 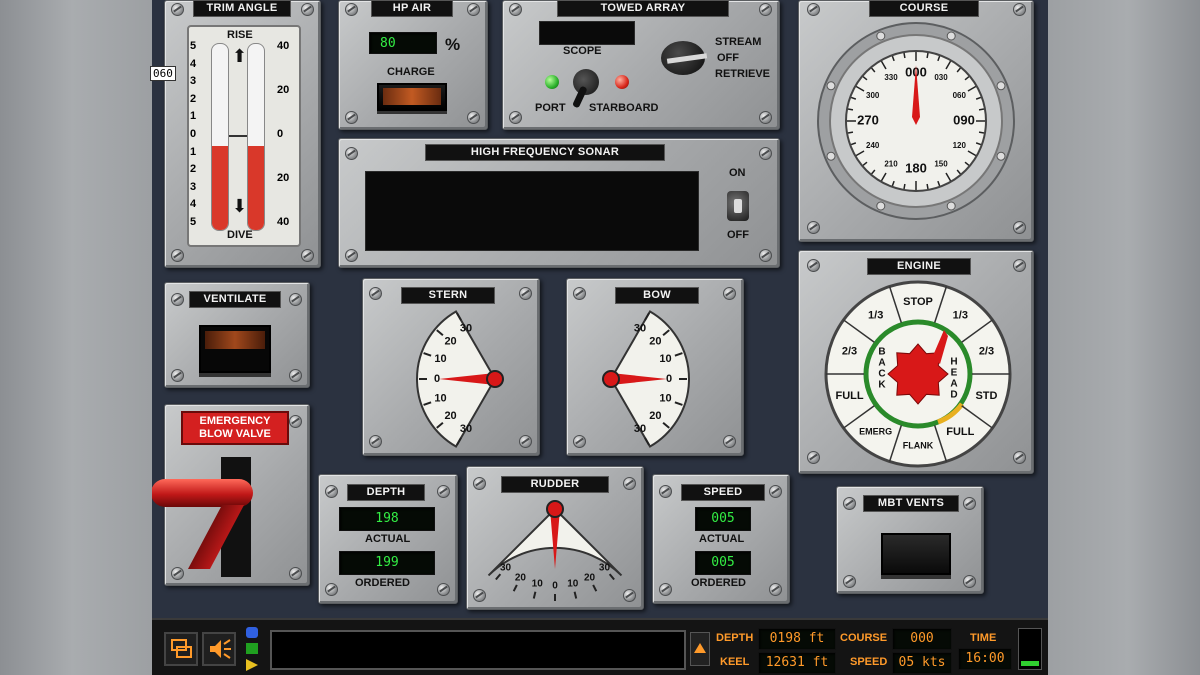 What do you see at coordinates (918, 445) in the screenshot?
I see `engine-order-label: FLANK` at bounding box center [918, 445].